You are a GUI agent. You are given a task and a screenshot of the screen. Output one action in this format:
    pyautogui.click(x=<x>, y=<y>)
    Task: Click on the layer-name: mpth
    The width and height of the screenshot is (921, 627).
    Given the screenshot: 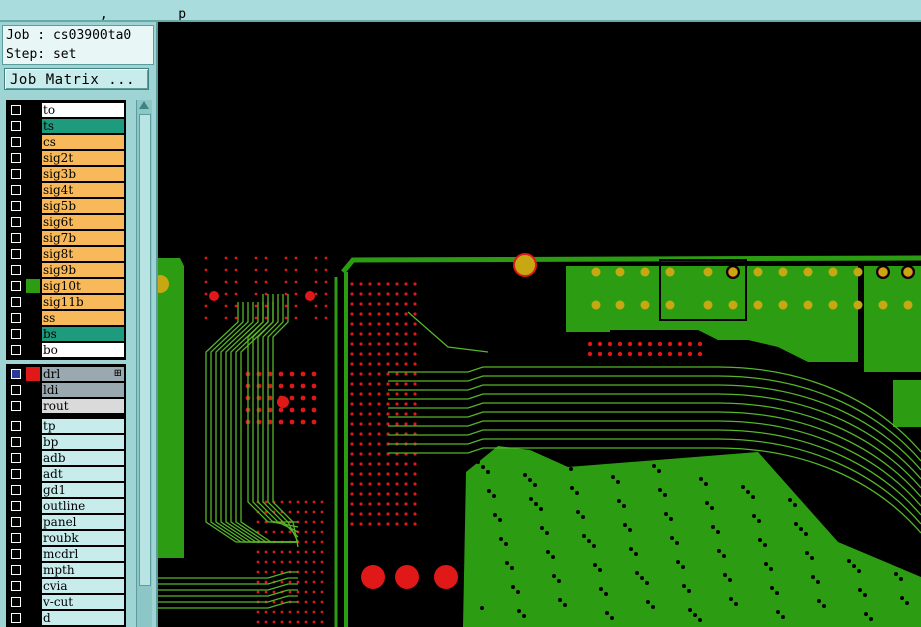 What is the action you would take?
    pyautogui.click(x=83, y=570)
    